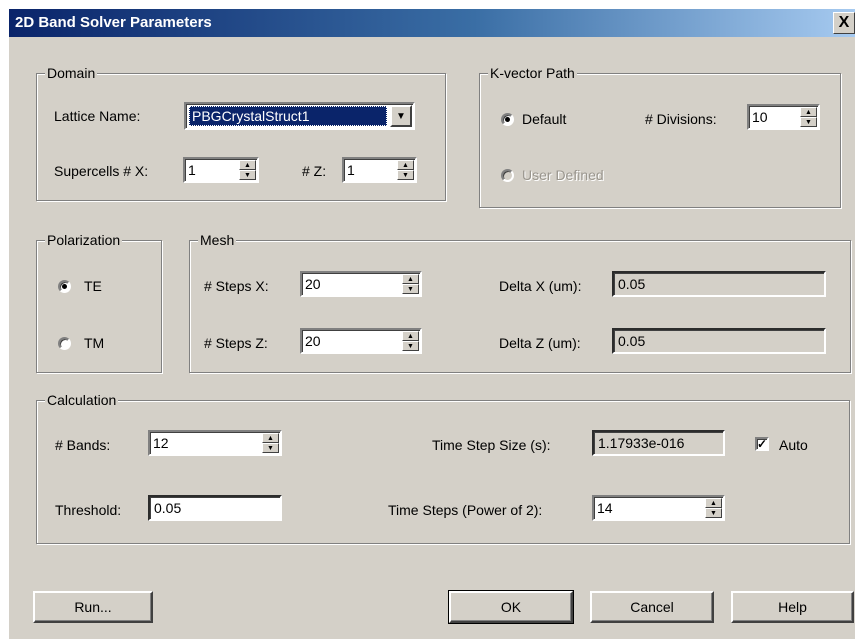 The height and width of the screenshot is (639, 855). What do you see at coordinates (361, 284) in the screenshot?
I see `steps-x-stepper: 20 ▲ ▼` at bounding box center [361, 284].